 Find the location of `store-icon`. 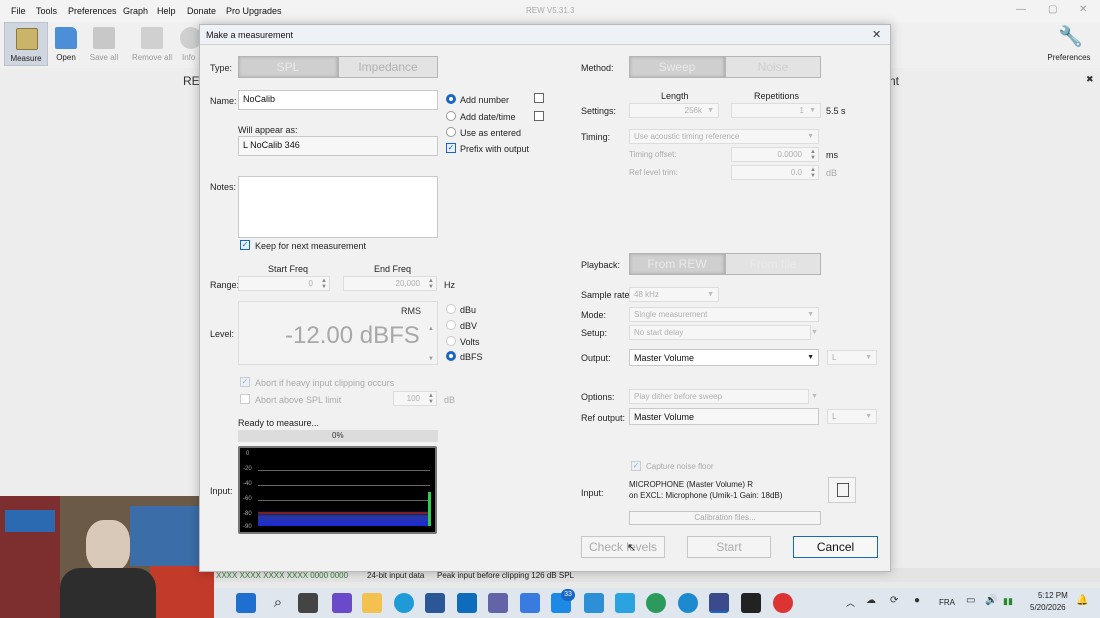

store-icon is located at coordinates (435, 603).